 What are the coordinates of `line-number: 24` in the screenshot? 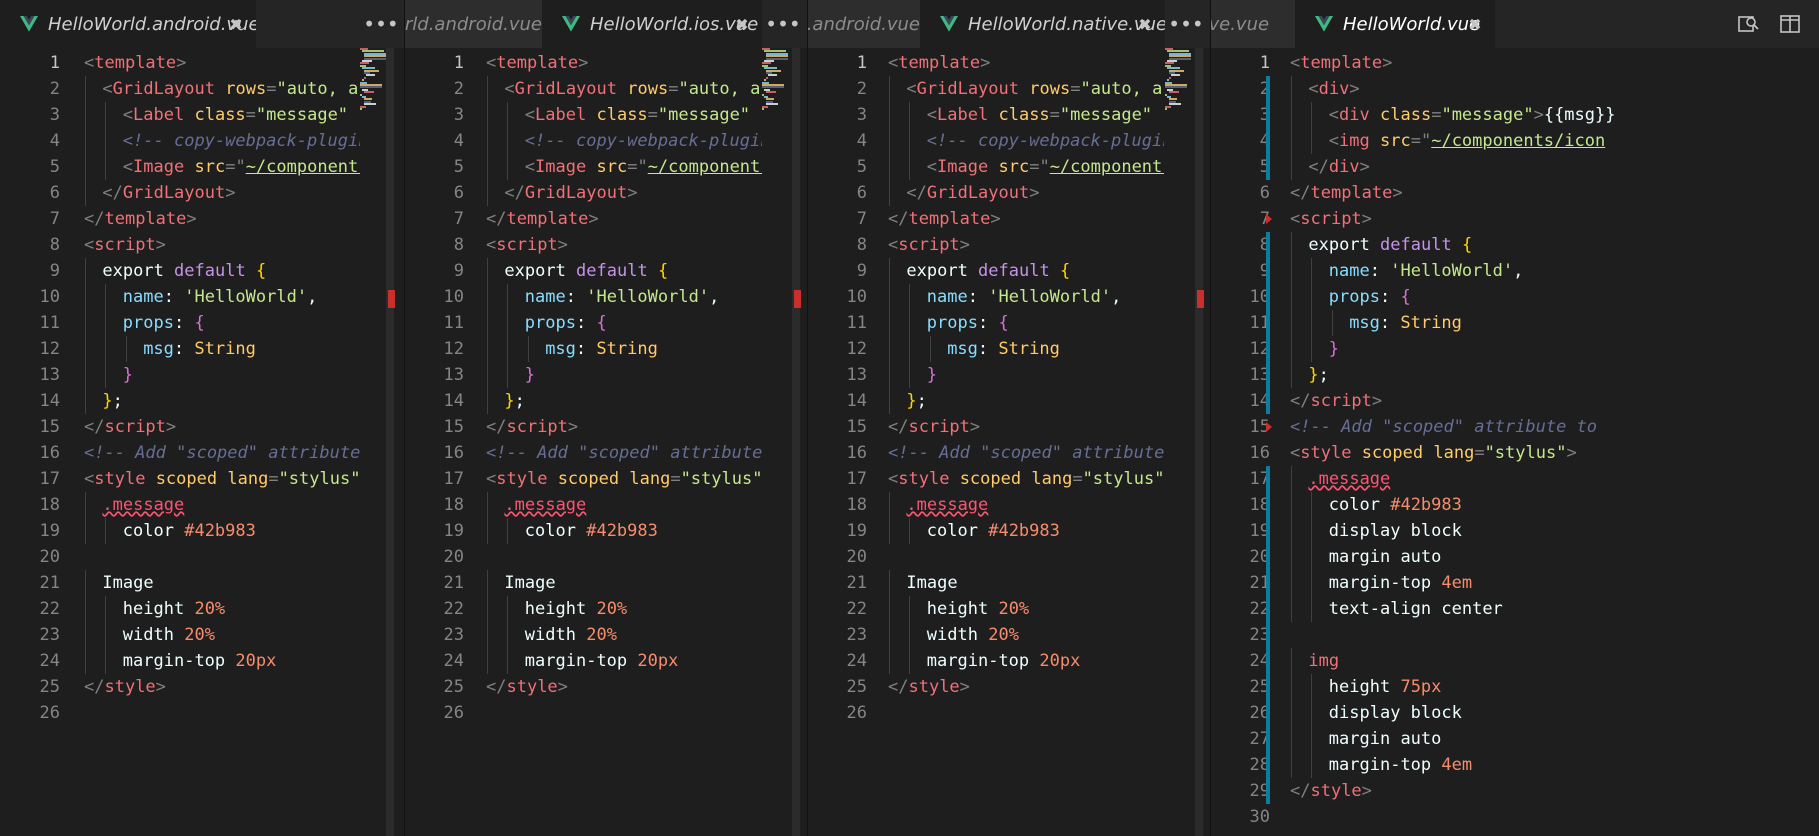 It's located at (856, 661).